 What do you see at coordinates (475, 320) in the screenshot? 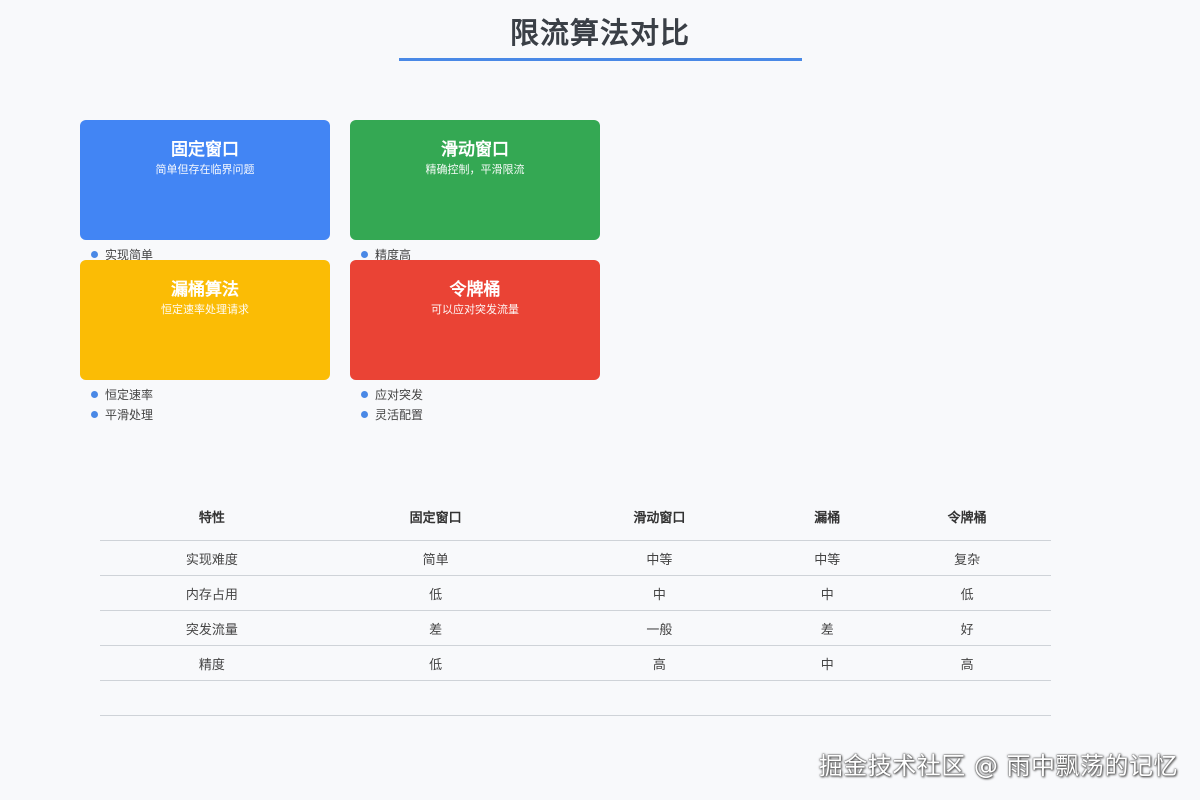
I see `card-token-bucket: 令牌桶 可以应对突发流量` at bounding box center [475, 320].